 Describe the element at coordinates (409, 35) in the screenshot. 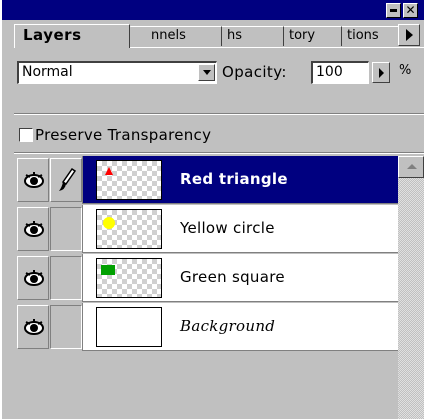

I see `palette-menu-button` at that location.